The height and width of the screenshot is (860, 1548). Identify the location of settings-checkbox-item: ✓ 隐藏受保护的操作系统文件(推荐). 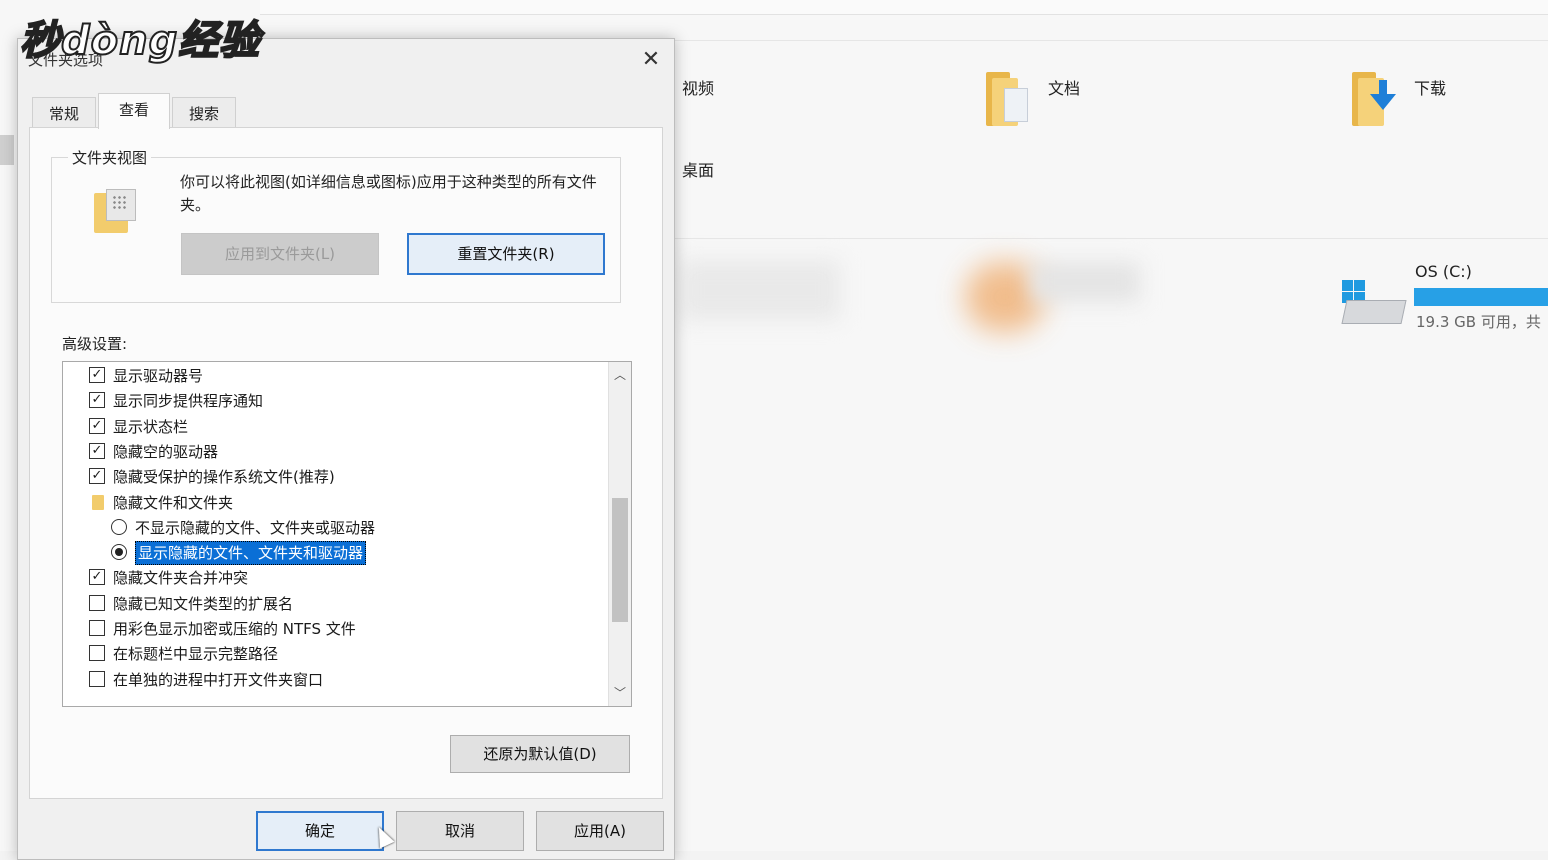
(333, 477).